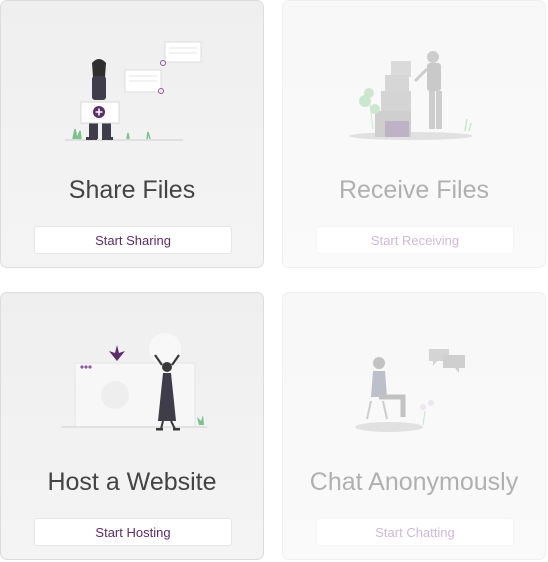 Image resolution: width=548 pixels, height=562 pixels. I want to click on chat-anonymously-title: Chat Anonymously, so click(414, 482).